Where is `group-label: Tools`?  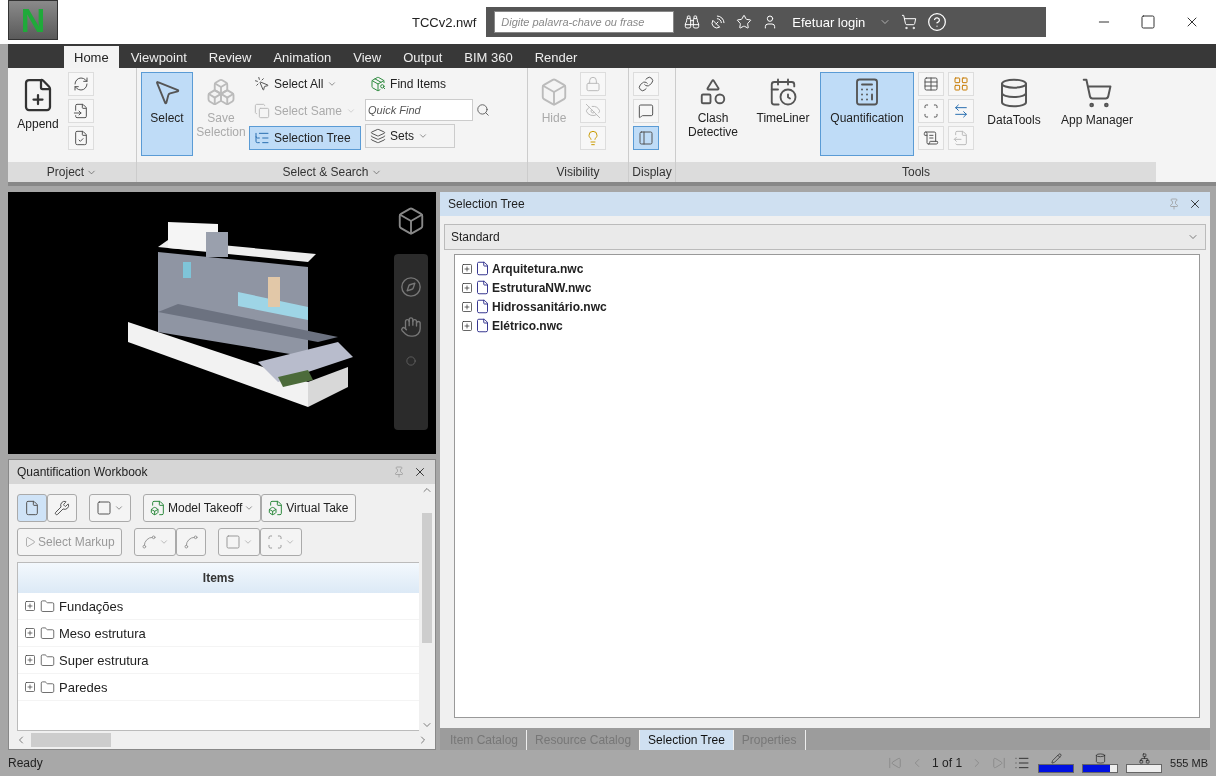 group-label: Tools is located at coordinates (916, 172).